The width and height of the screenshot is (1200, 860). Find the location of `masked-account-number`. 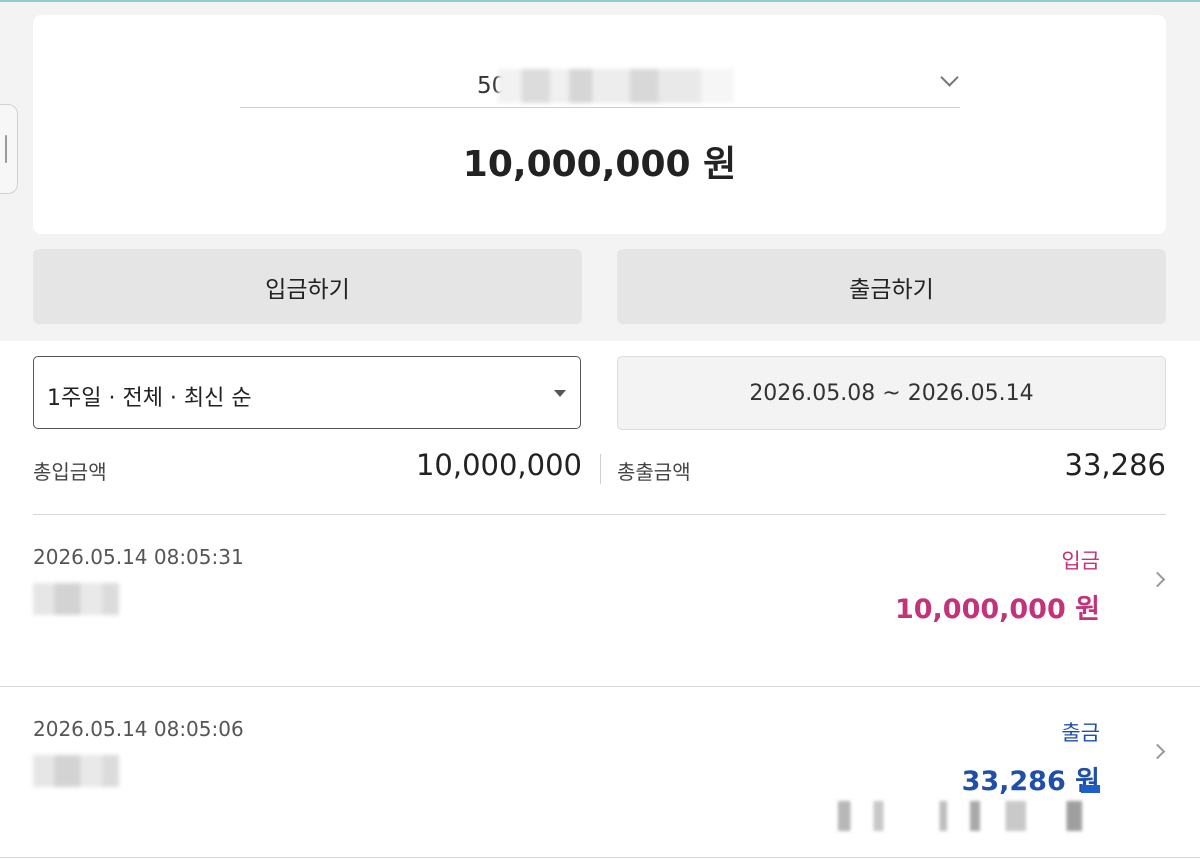

masked-account-number is located at coordinates (616, 86).